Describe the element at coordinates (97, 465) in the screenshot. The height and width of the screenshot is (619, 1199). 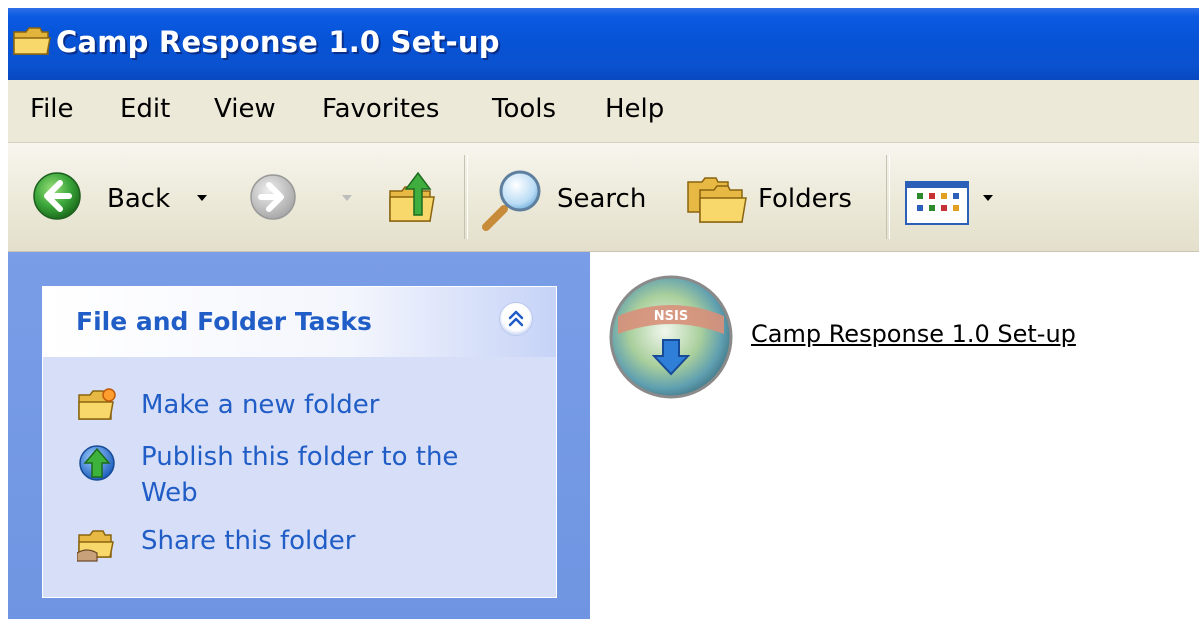
I see `publish-web-icon` at that location.